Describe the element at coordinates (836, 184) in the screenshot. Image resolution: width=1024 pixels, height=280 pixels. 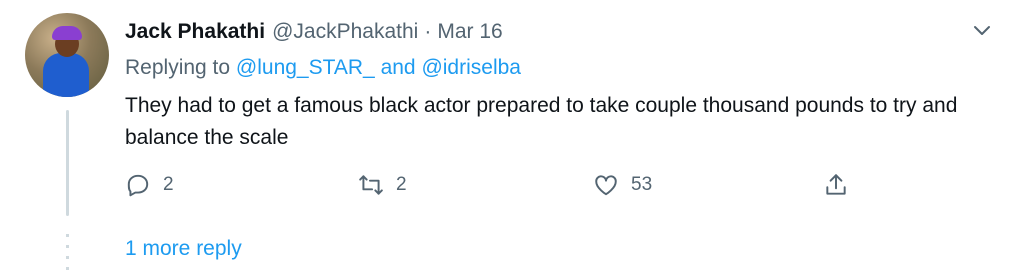
I see `share-icon` at that location.